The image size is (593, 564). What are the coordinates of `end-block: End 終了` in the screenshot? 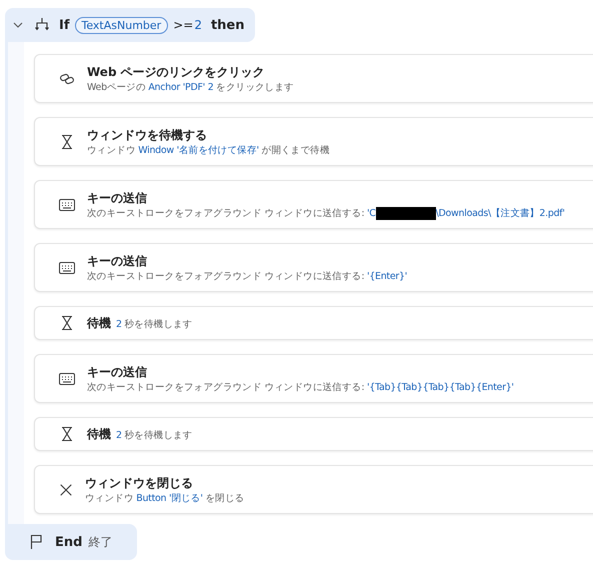 It's located at (71, 542).